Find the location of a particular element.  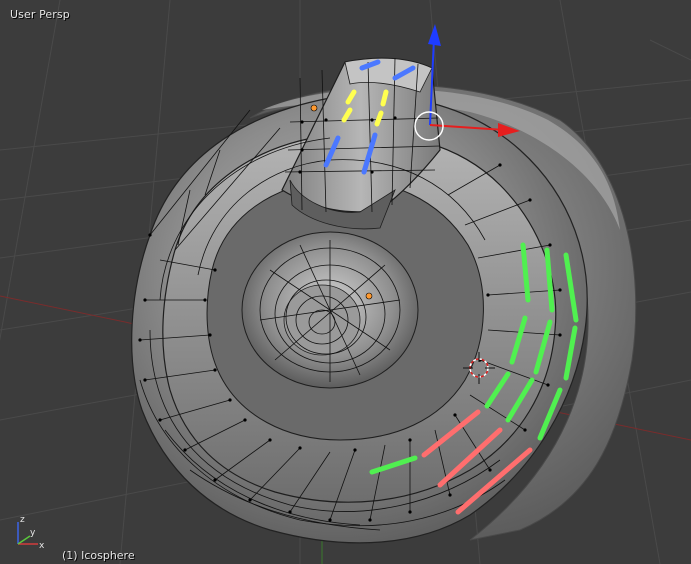

axis-x-letter: x is located at coordinates (42, 546).